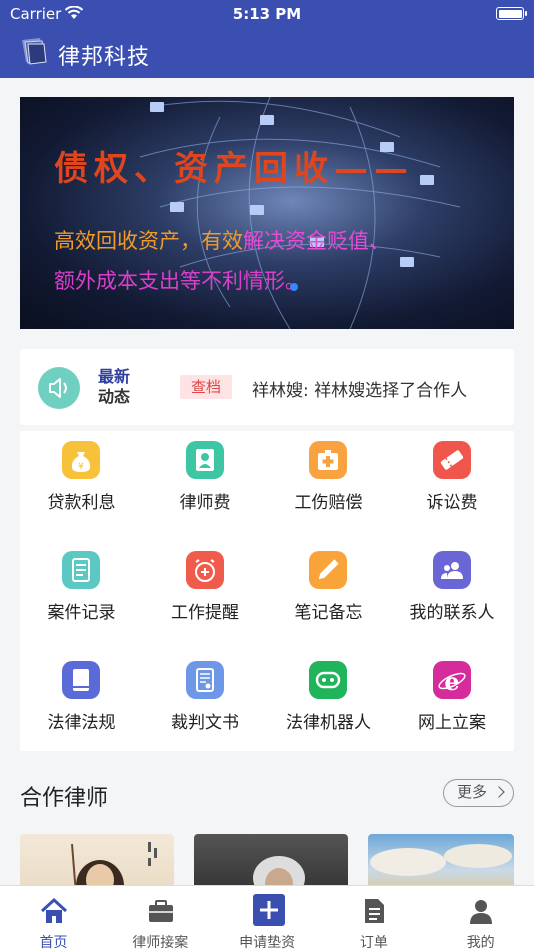 The image size is (534, 950). I want to click on speaker-icon, so click(59, 388).